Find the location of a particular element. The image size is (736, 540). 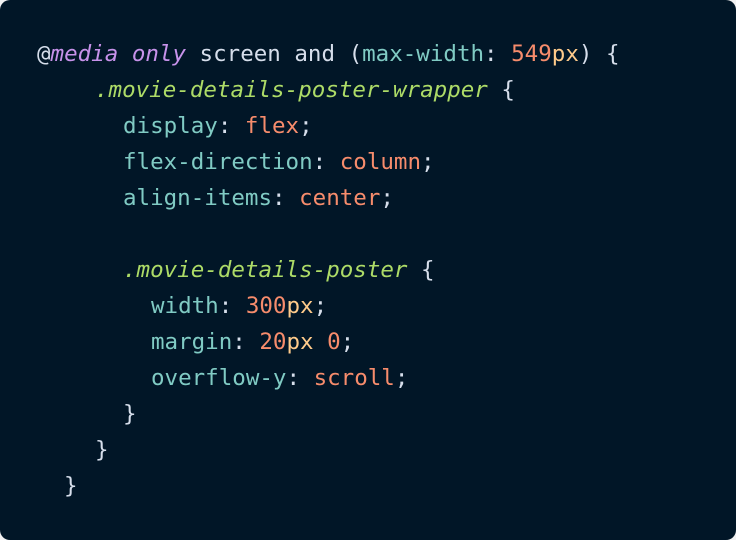

code-token-value: column is located at coordinates (380, 162).